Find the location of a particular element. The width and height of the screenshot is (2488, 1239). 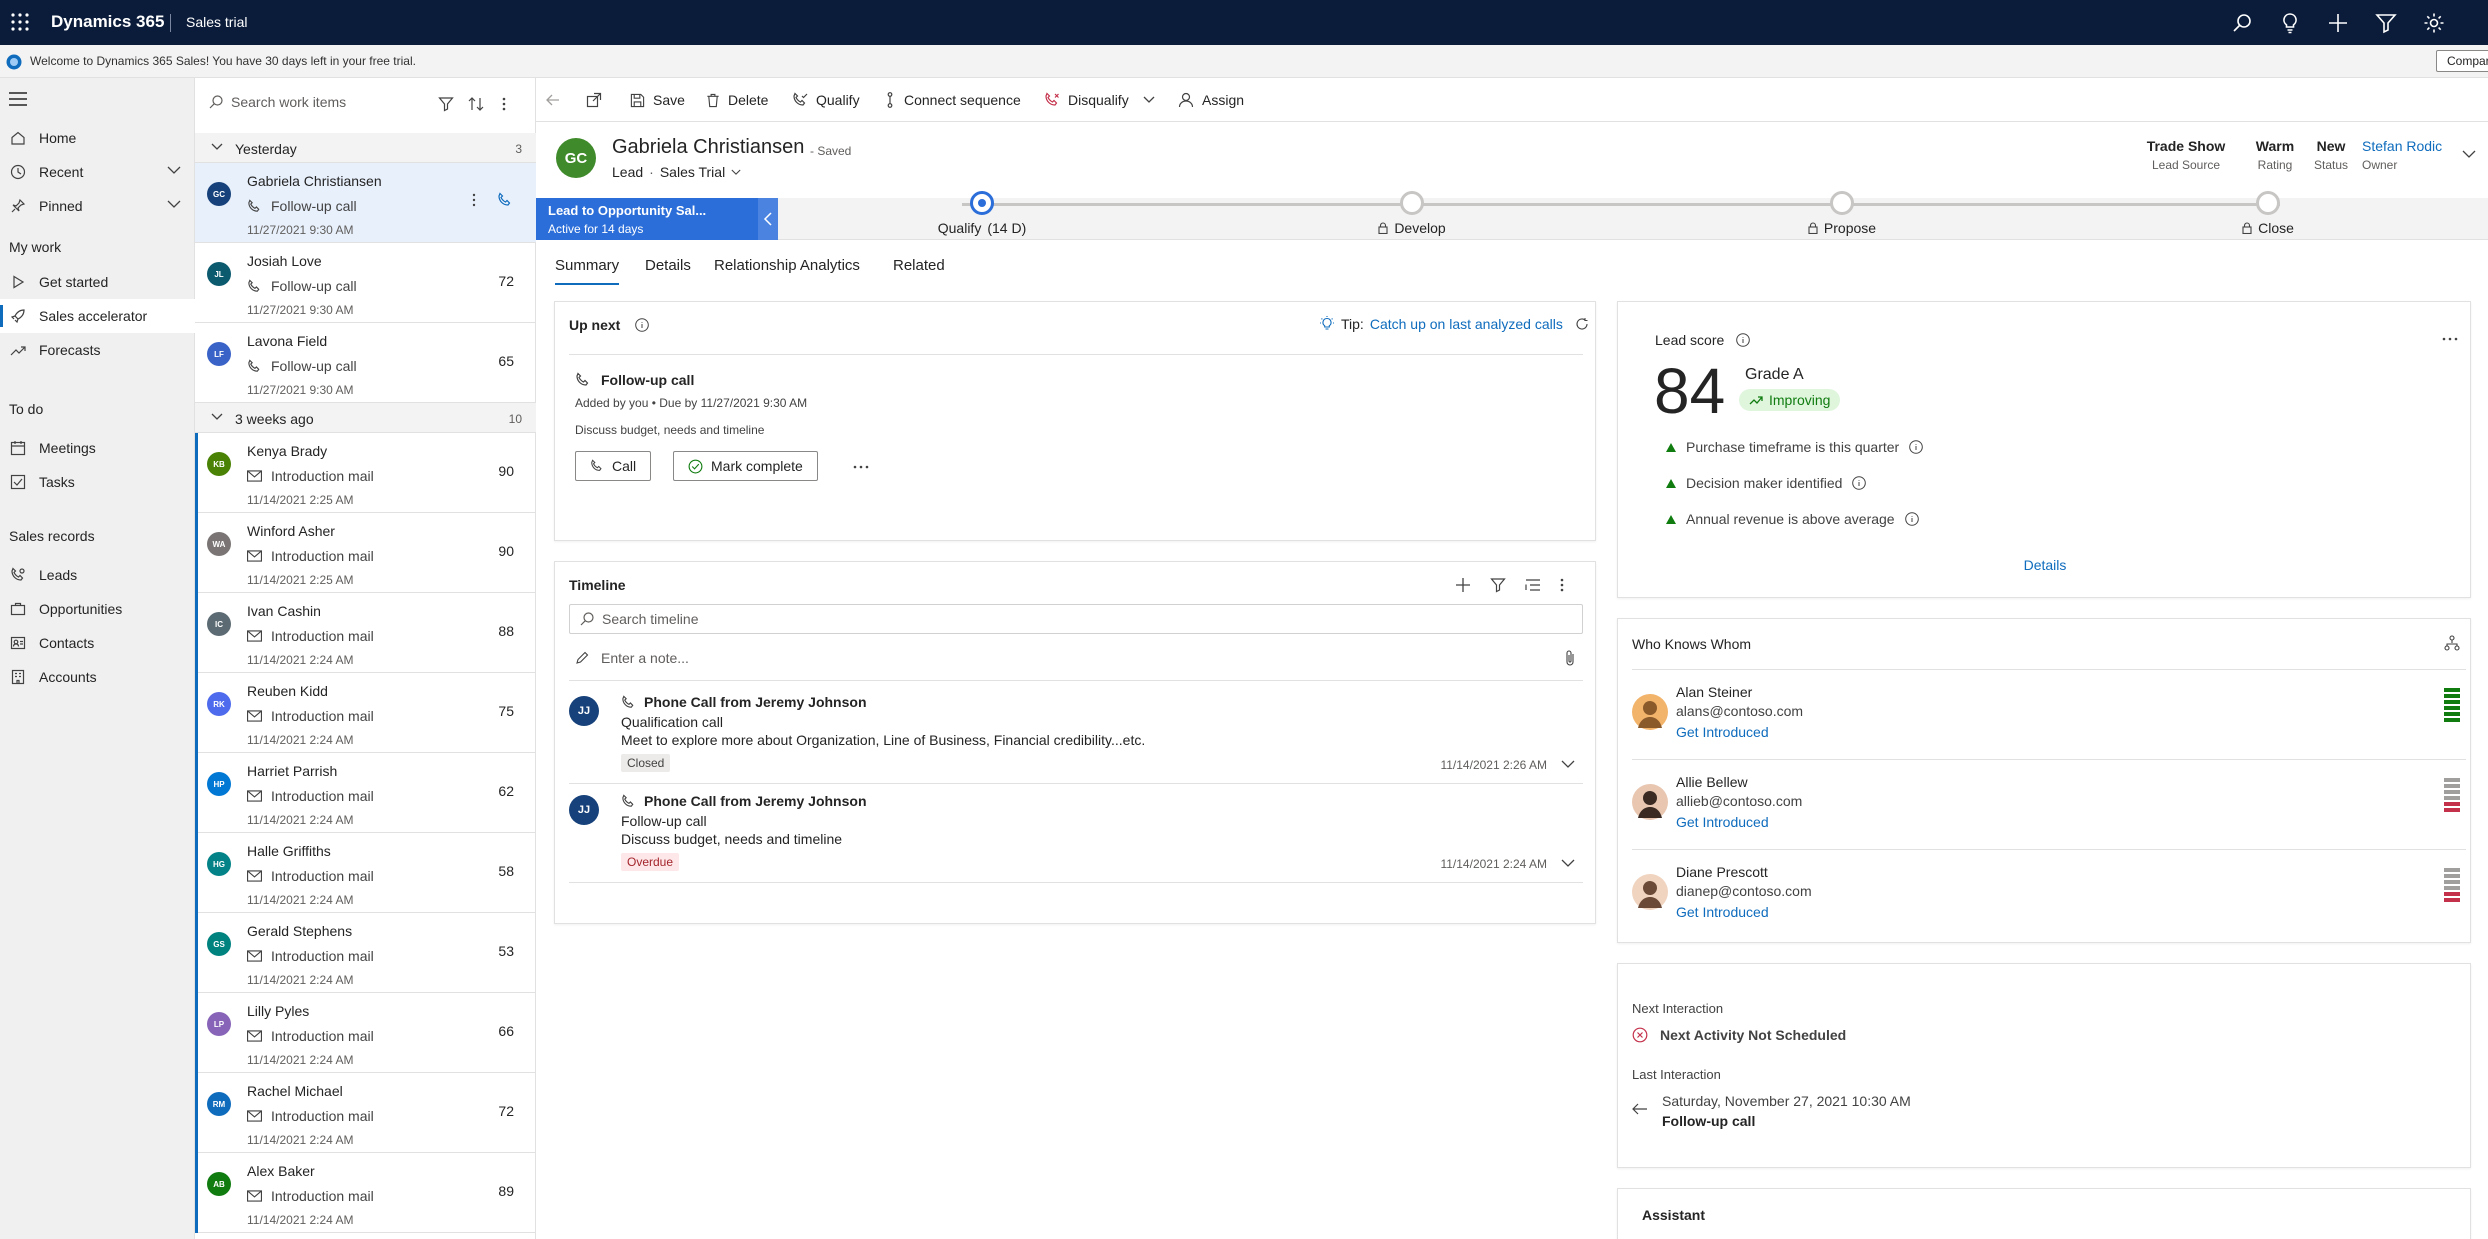

attachment-icon is located at coordinates (1570, 658).